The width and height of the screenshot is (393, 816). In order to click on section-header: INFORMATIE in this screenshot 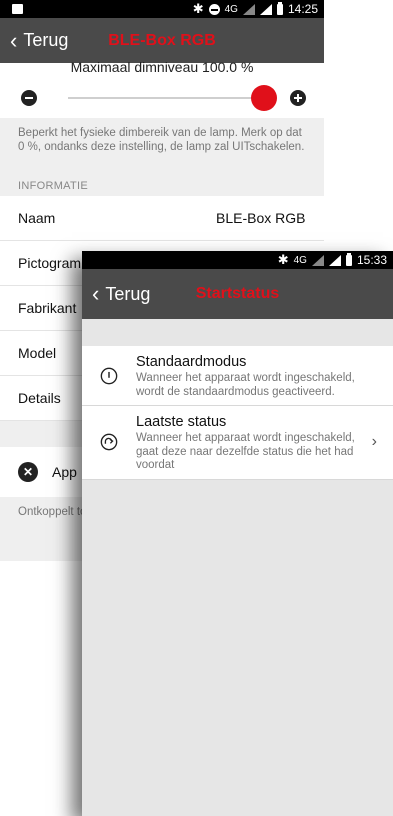, I will do `click(162, 181)`.